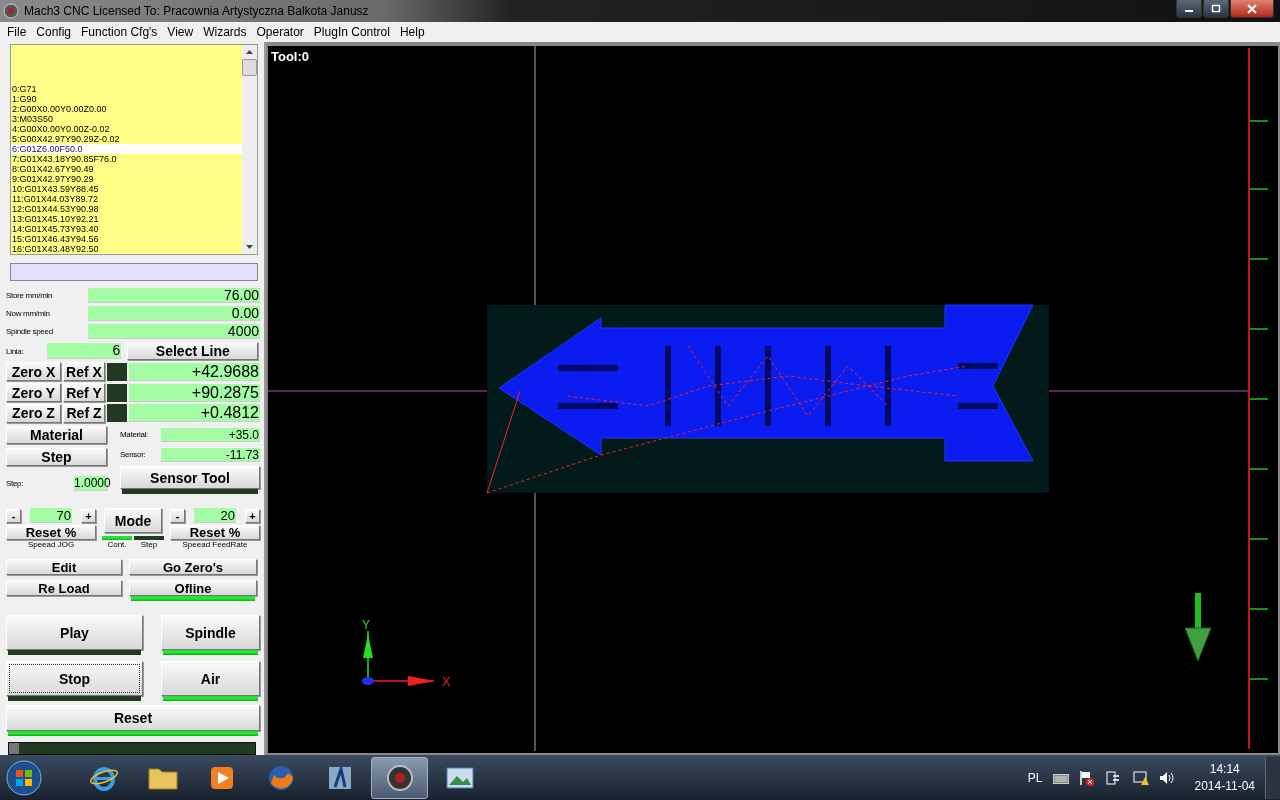 This screenshot has height=800, width=1280. What do you see at coordinates (210, 679) in the screenshot?
I see `machine-button: Air` at bounding box center [210, 679].